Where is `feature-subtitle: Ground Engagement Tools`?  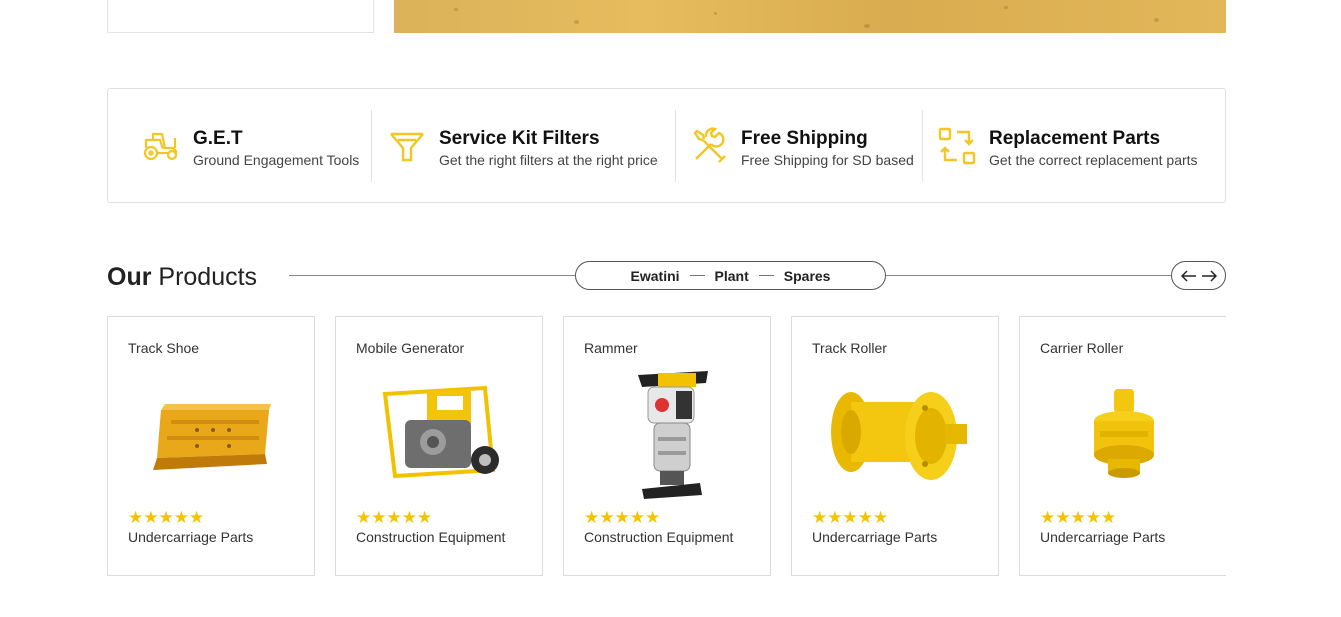
feature-subtitle: Ground Engagement Tools is located at coordinates (276, 159).